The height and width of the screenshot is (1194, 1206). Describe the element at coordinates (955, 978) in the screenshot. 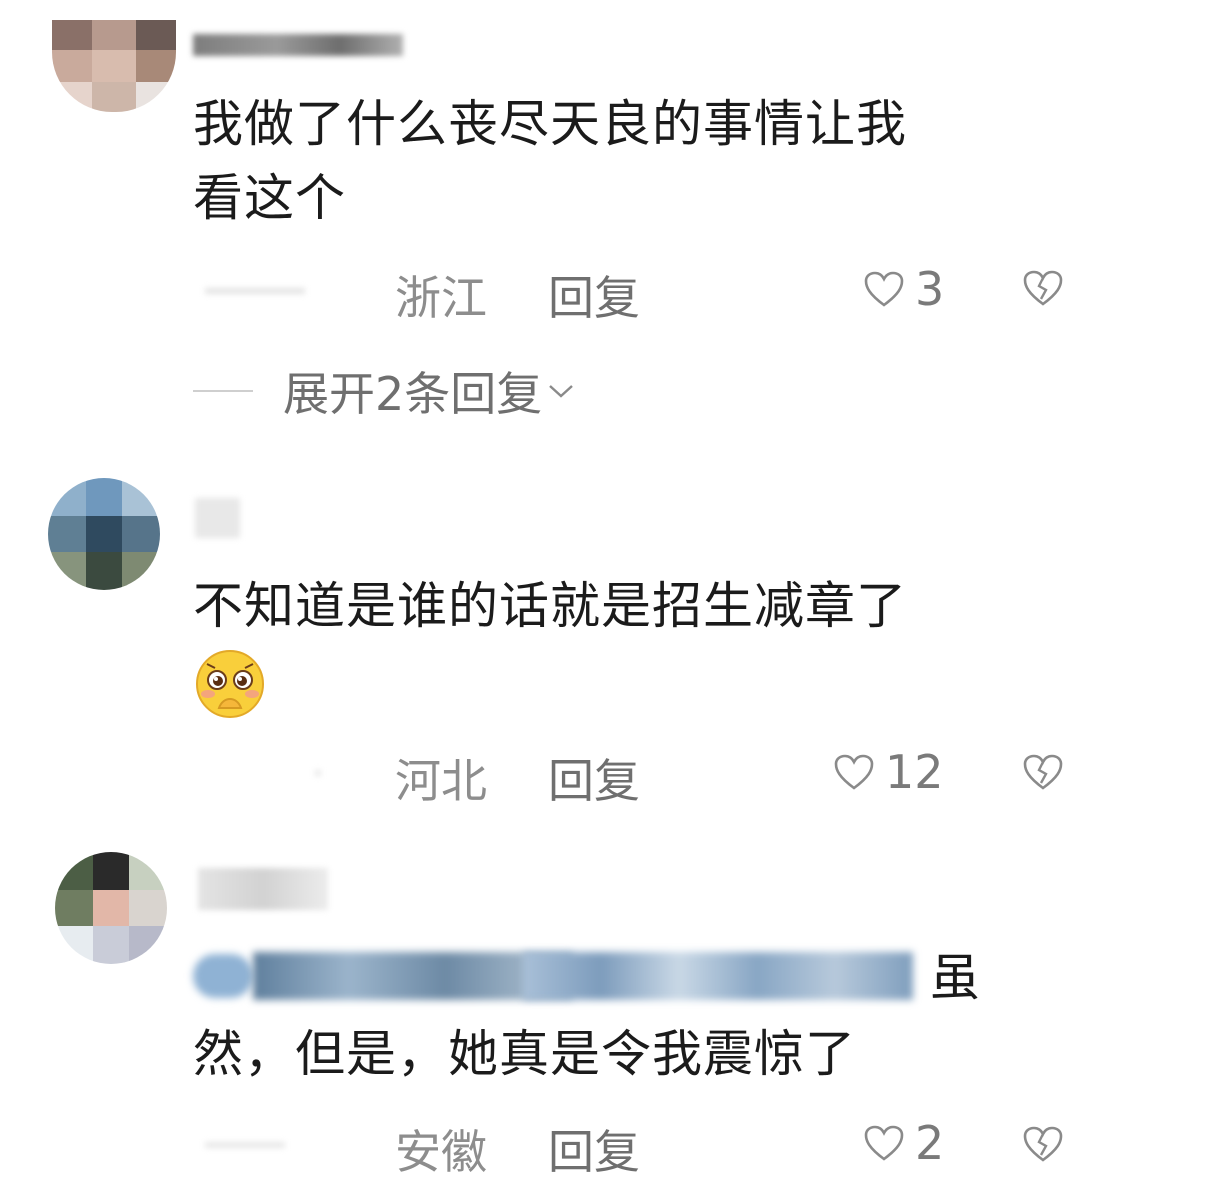

I see `comment-text-tail: 虽` at that location.